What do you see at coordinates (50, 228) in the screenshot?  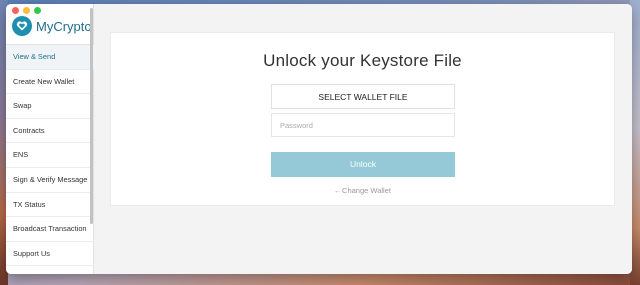 I see `sidebar-item-broadcast-transaction: Broadcast Transaction` at bounding box center [50, 228].